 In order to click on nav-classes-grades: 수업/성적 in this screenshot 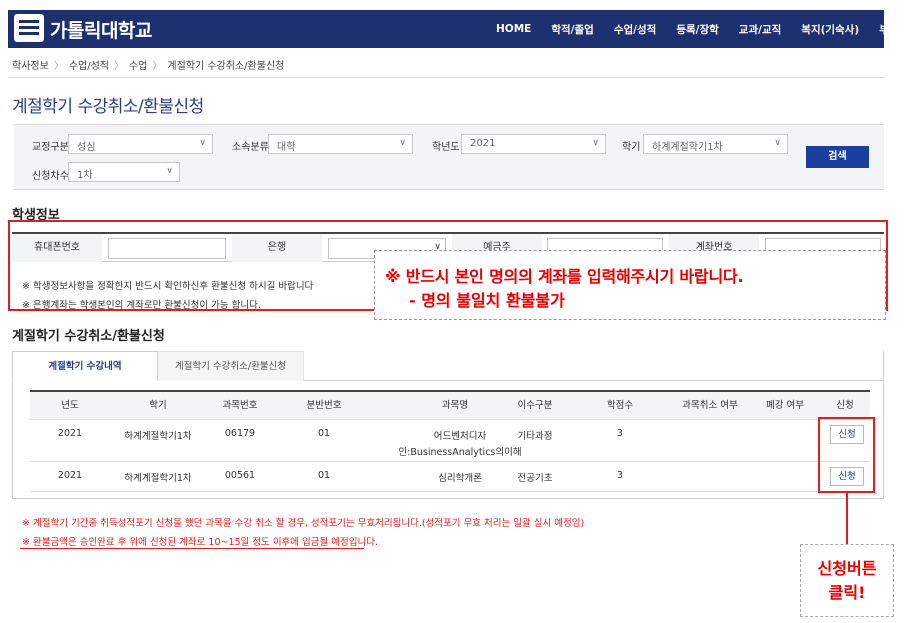, I will do `click(635, 29)`.